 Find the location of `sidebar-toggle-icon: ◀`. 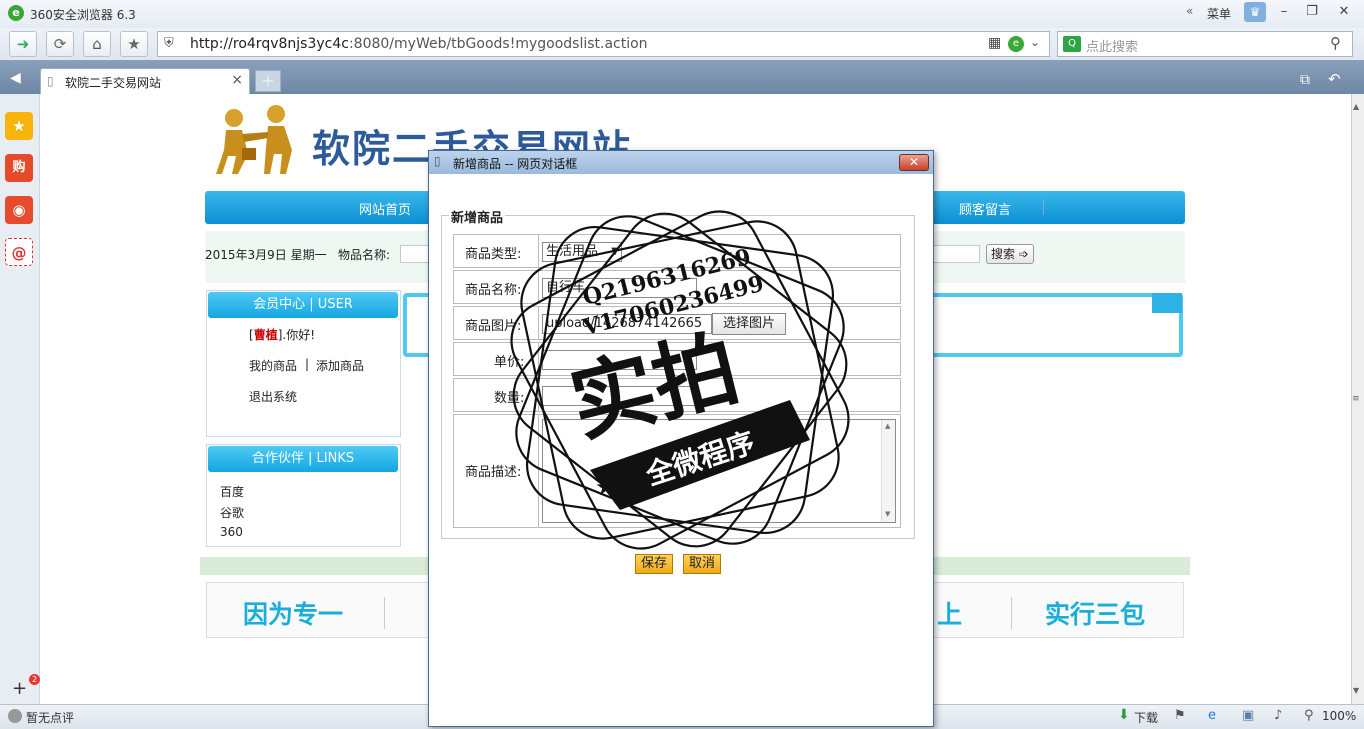

sidebar-toggle-icon: ◀ is located at coordinates (15, 78).